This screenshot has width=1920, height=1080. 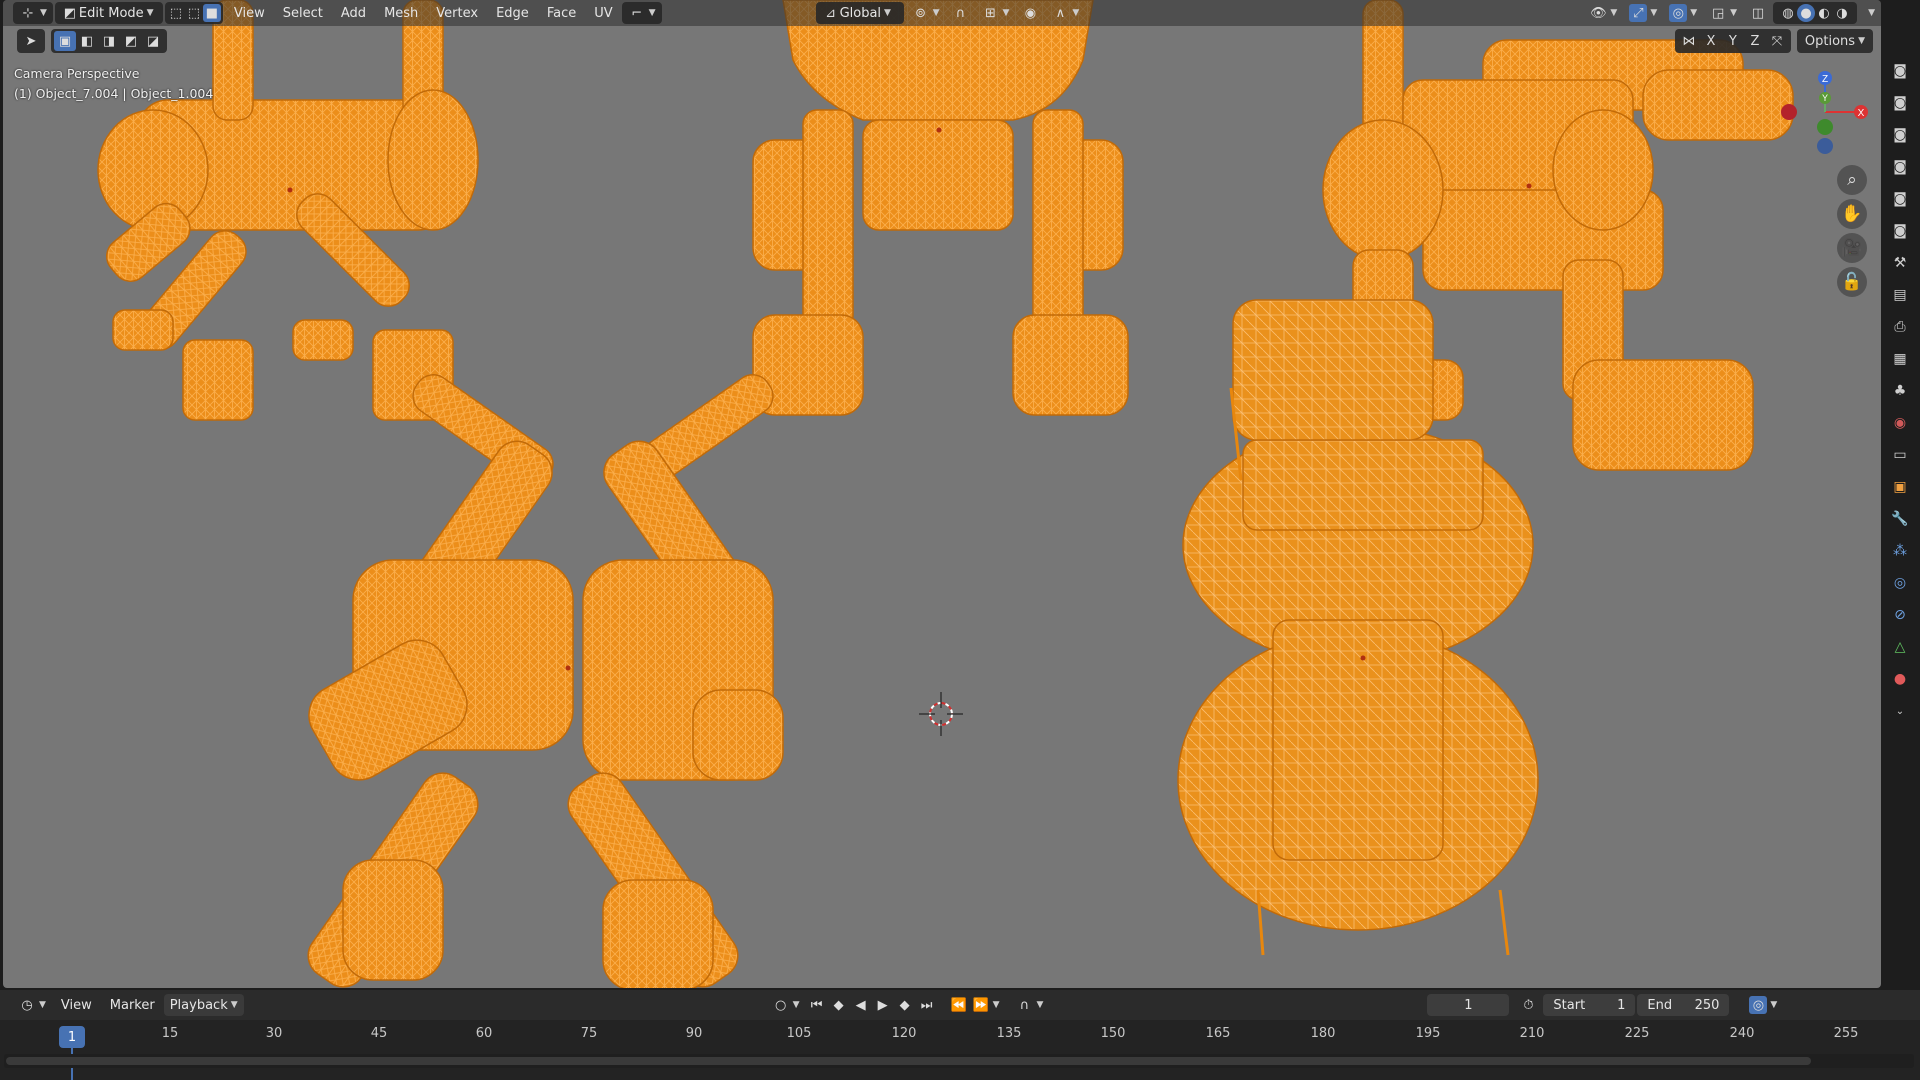 What do you see at coordinates (176, 13) in the screenshot?
I see `vertex-select-icon: ⬚` at bounding box center [176, 13].